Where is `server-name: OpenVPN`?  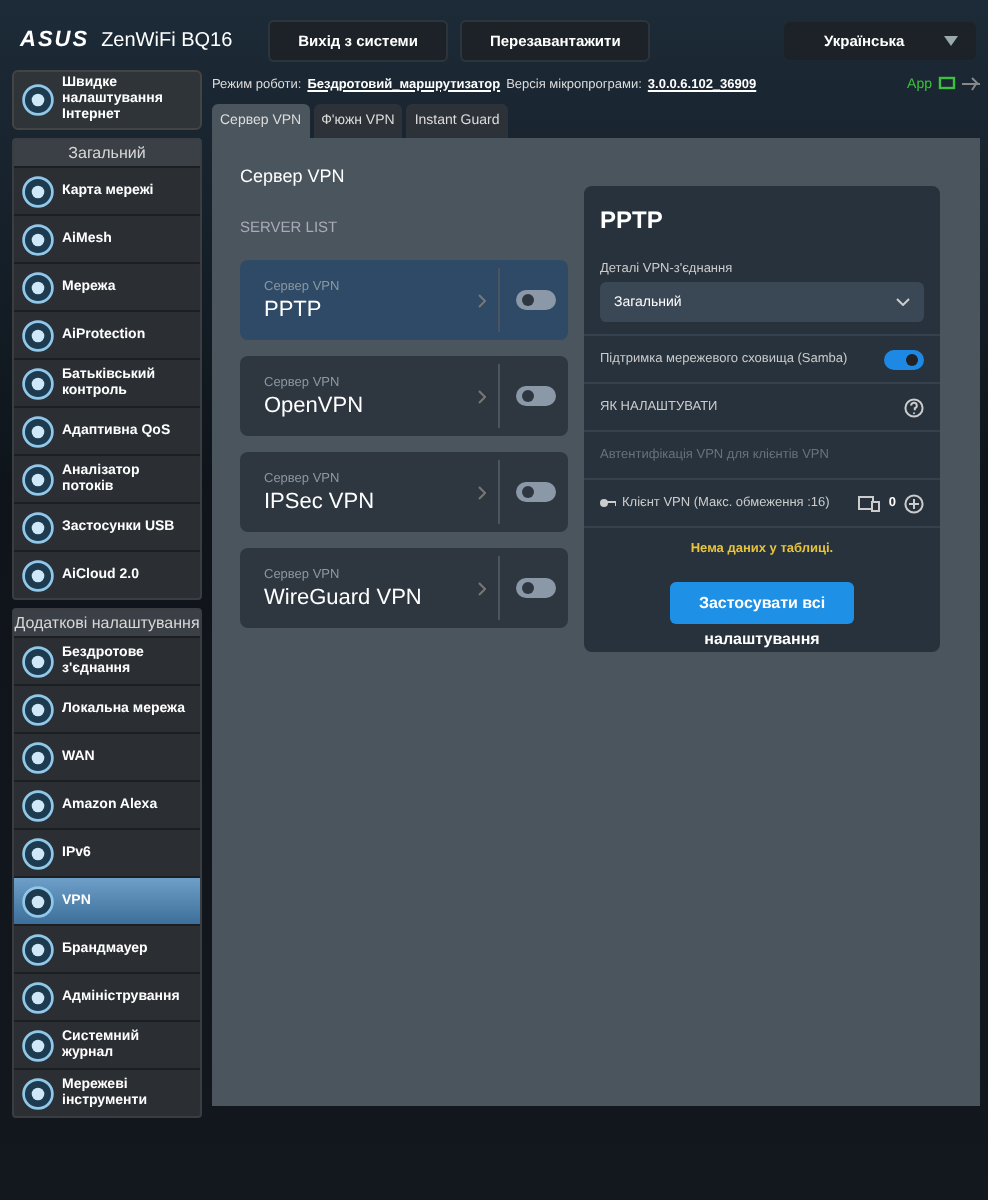
server-name: OpenVPN is located at coordinates (315, 405).